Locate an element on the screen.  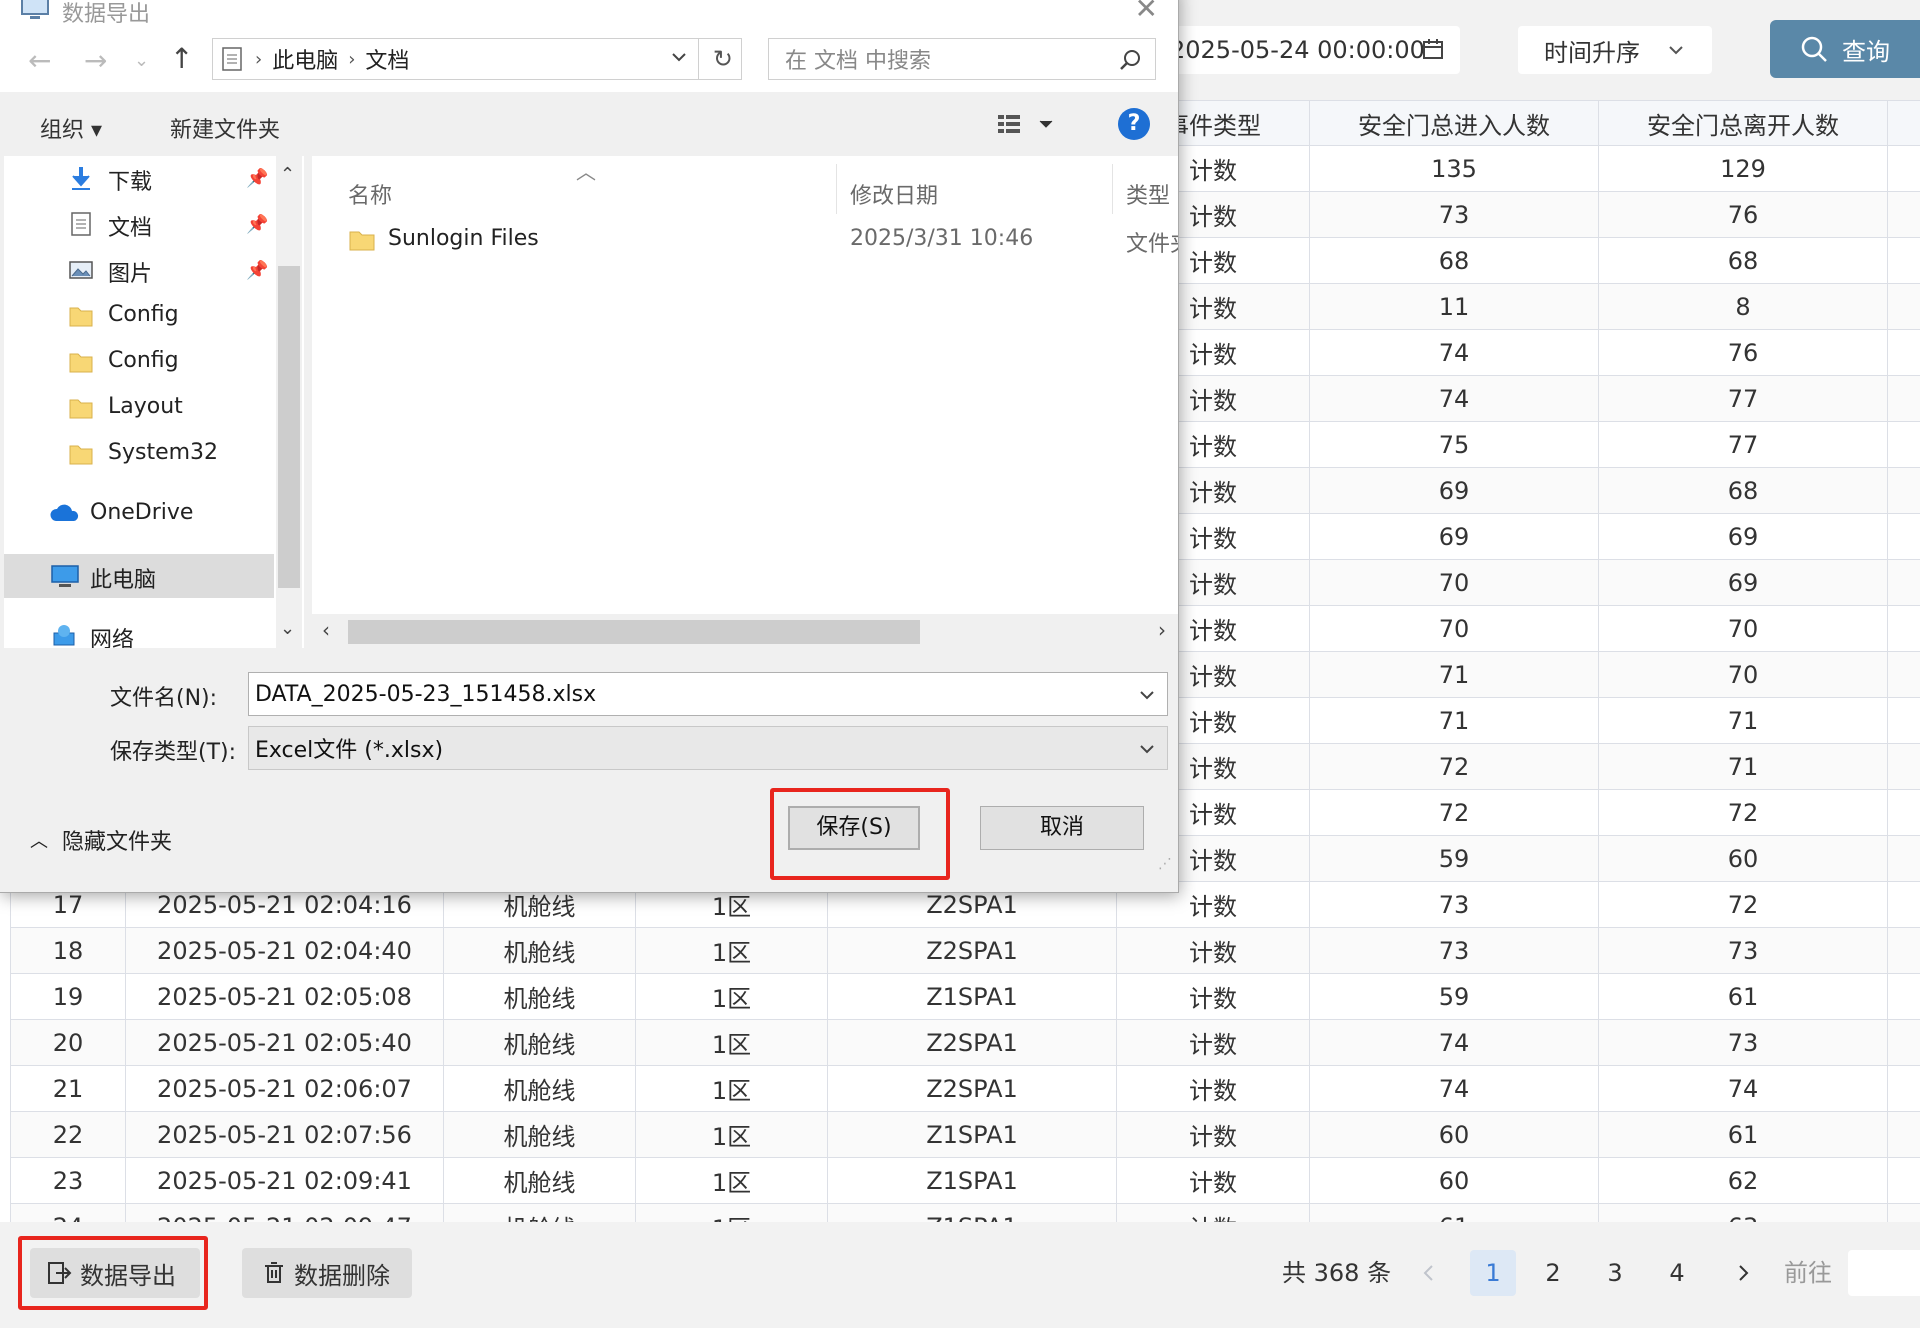
end-date-input: 2025-05-24 00:00:00 is located at coordinates (1305, 50).